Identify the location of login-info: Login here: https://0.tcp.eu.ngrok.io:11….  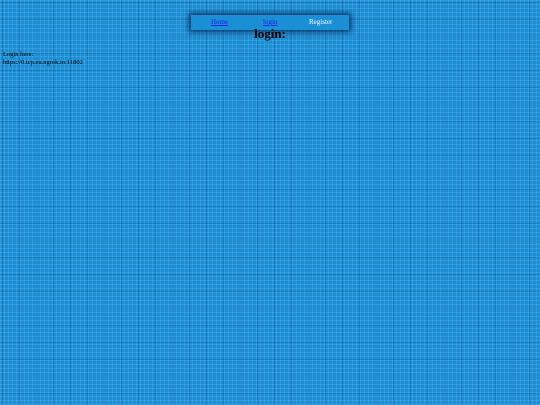
(43, 59).